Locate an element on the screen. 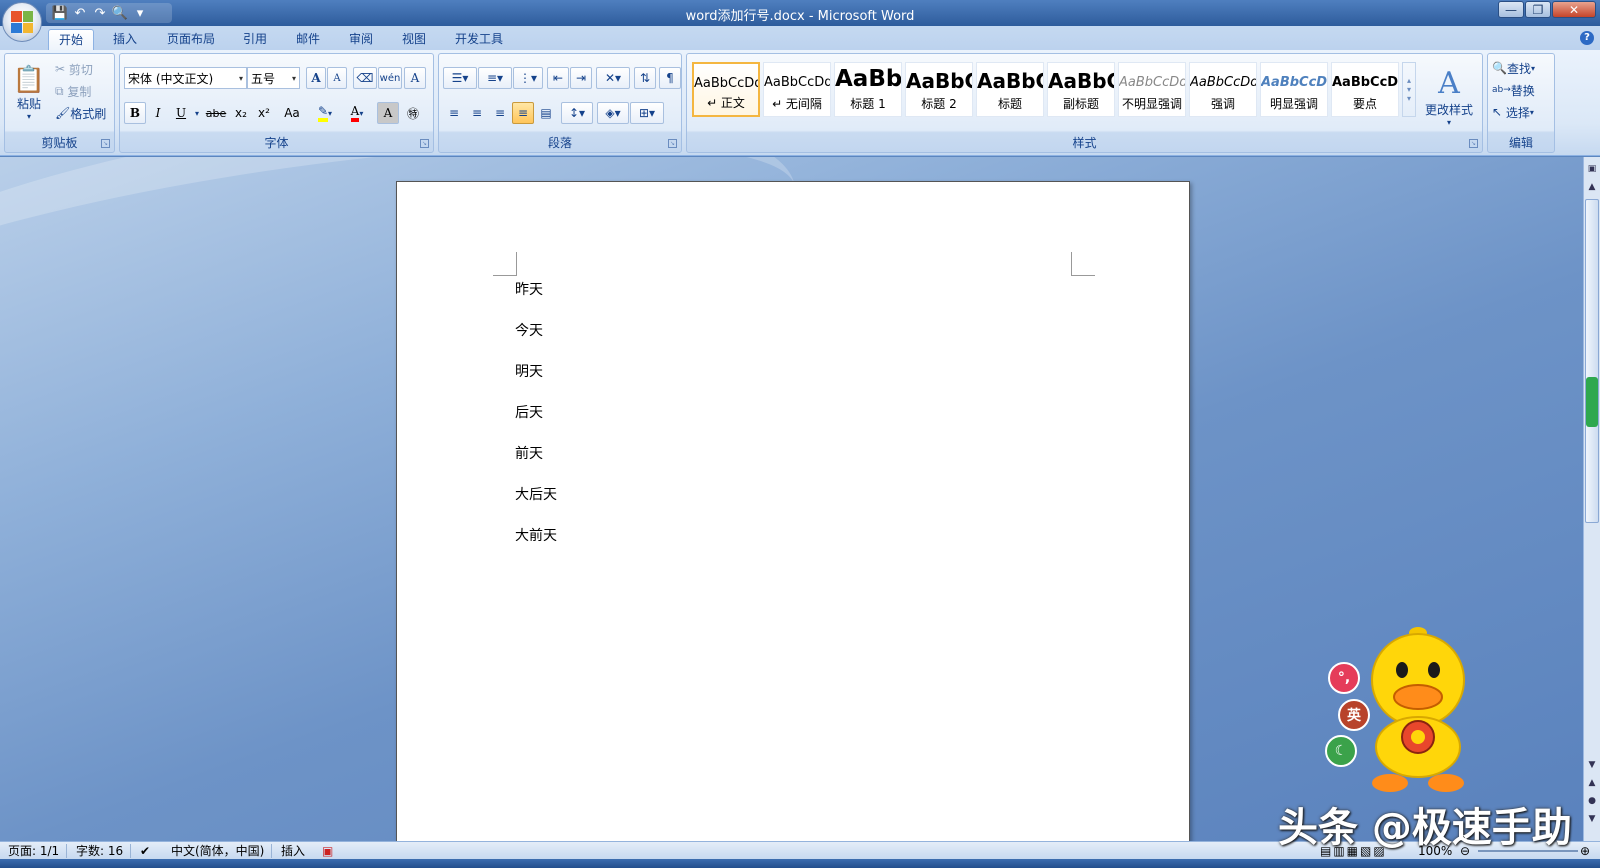 The height and width of the screenshot is (868, 1600). ruler-toggle-icon: ▣ is located at coordinates (1592, 169).